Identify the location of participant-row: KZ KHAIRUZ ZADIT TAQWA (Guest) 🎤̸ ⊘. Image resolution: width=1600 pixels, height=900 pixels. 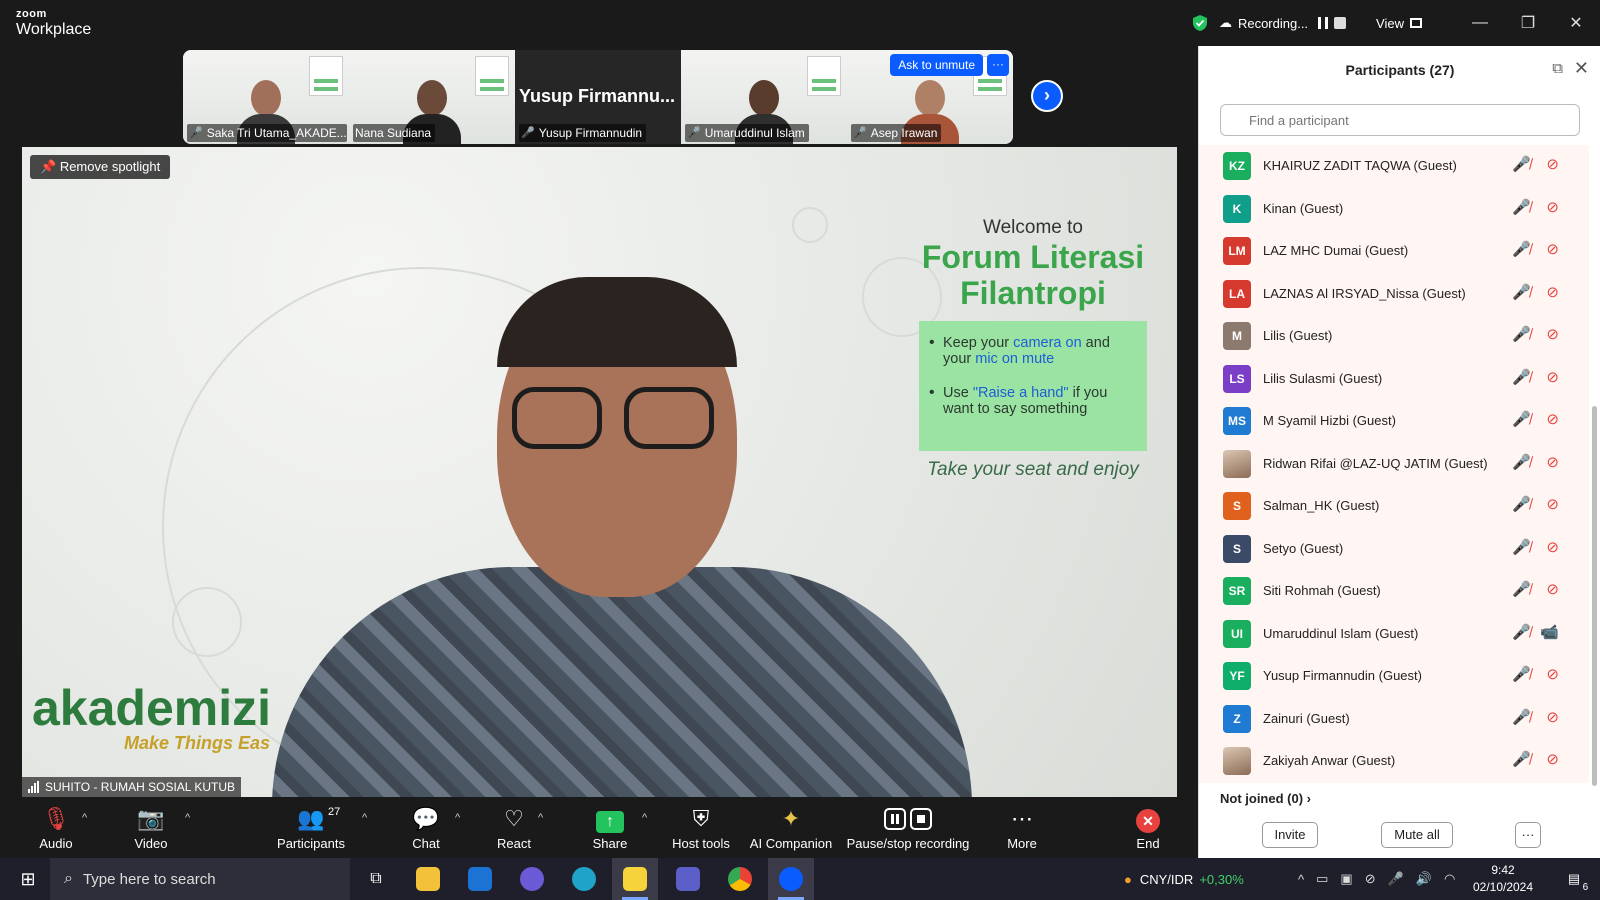
(1394, 166).